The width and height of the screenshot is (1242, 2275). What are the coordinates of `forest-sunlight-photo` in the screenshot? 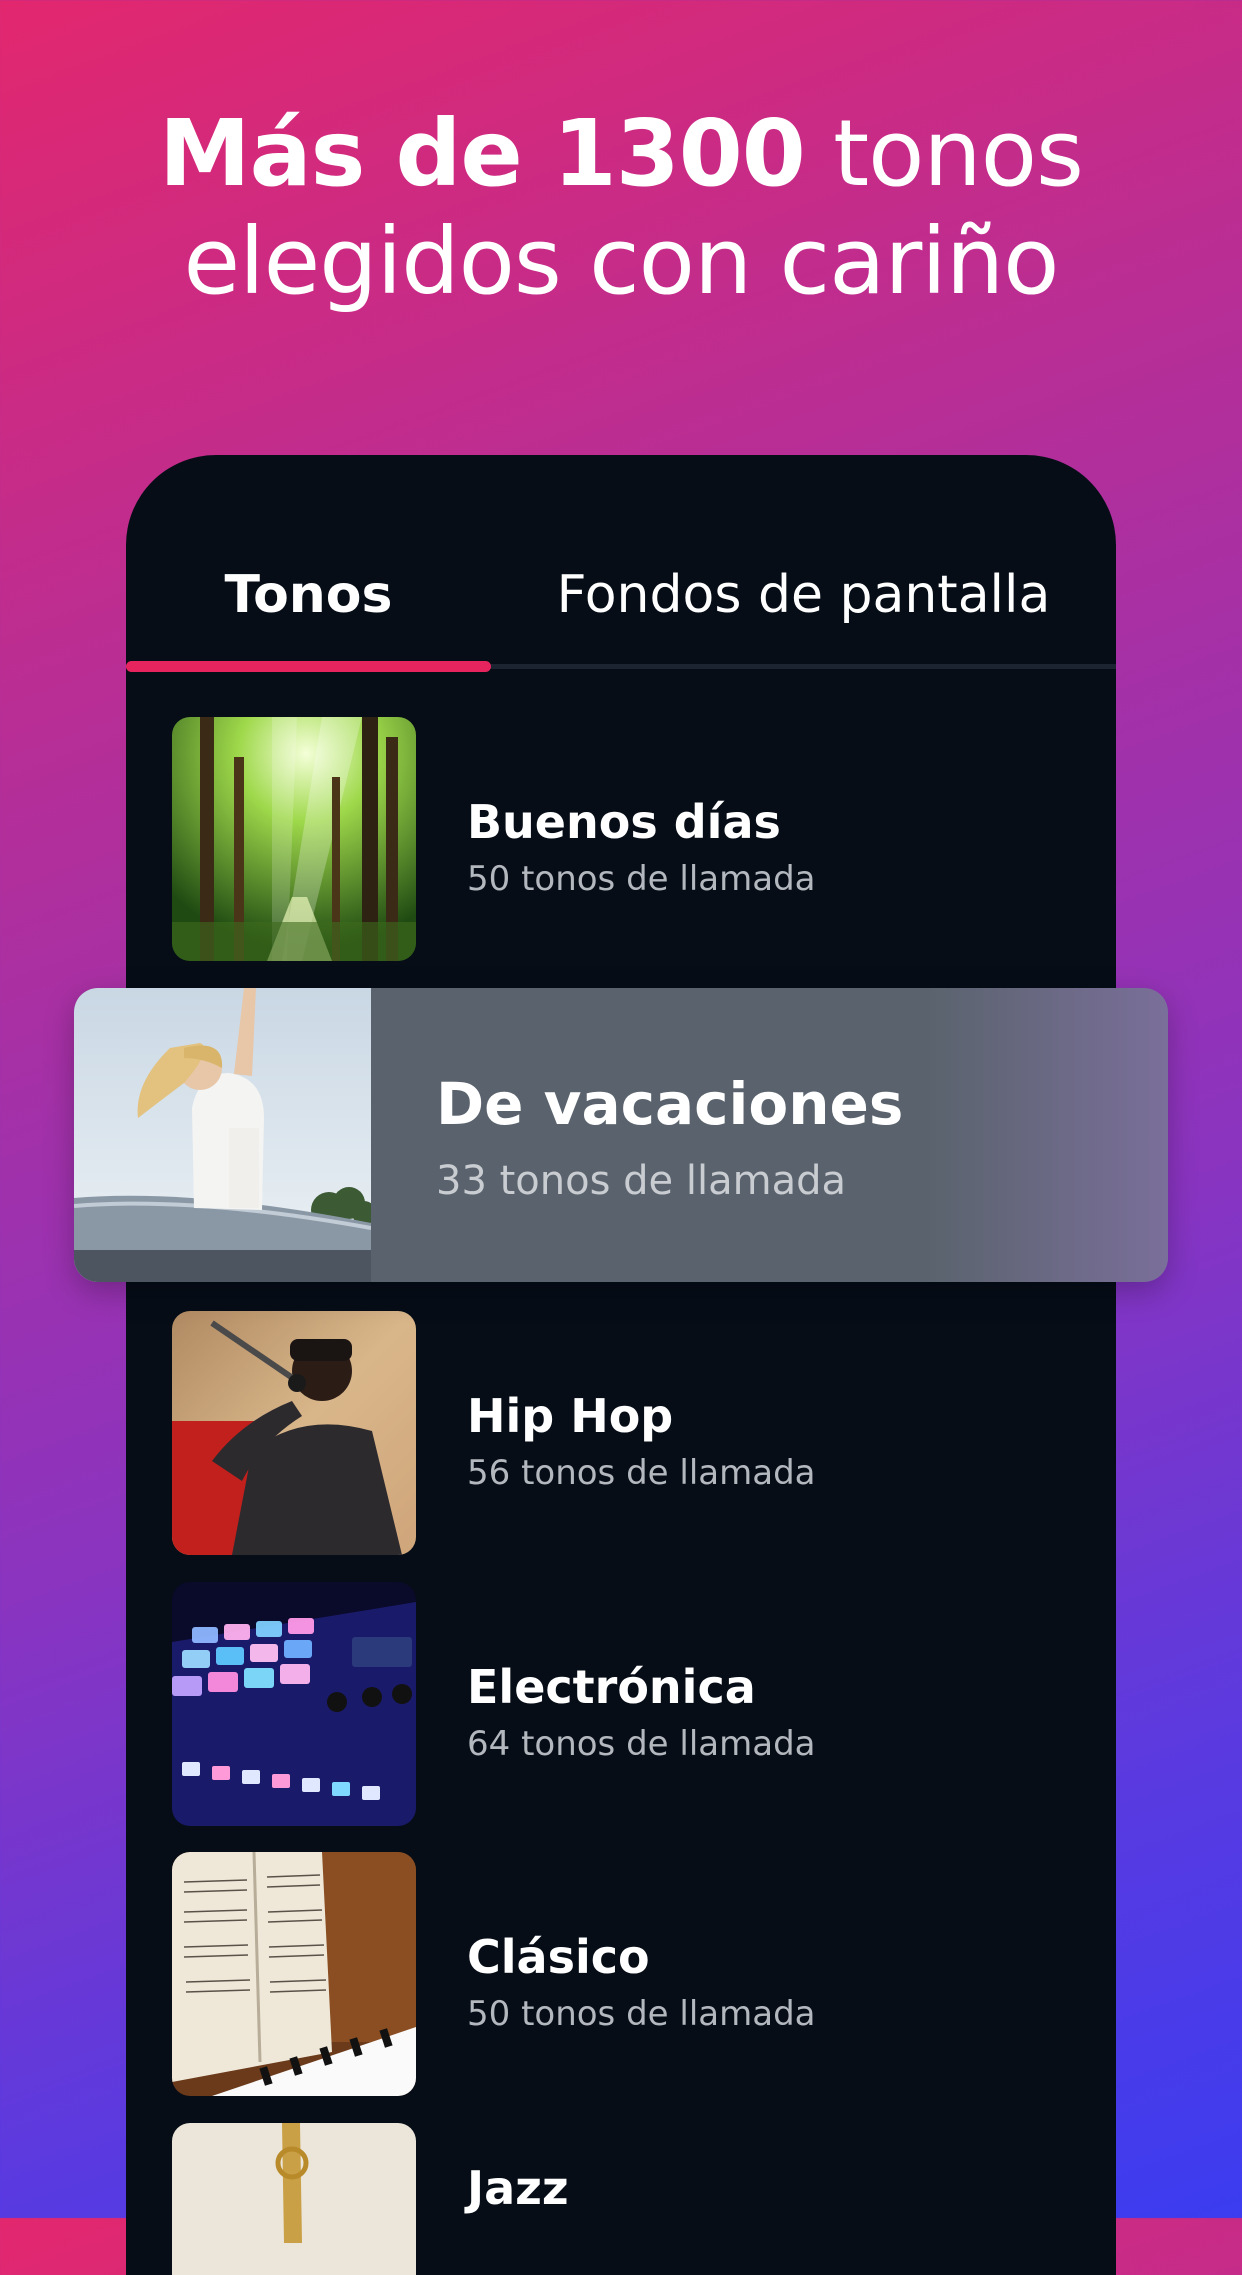 It's located at (294, 839).